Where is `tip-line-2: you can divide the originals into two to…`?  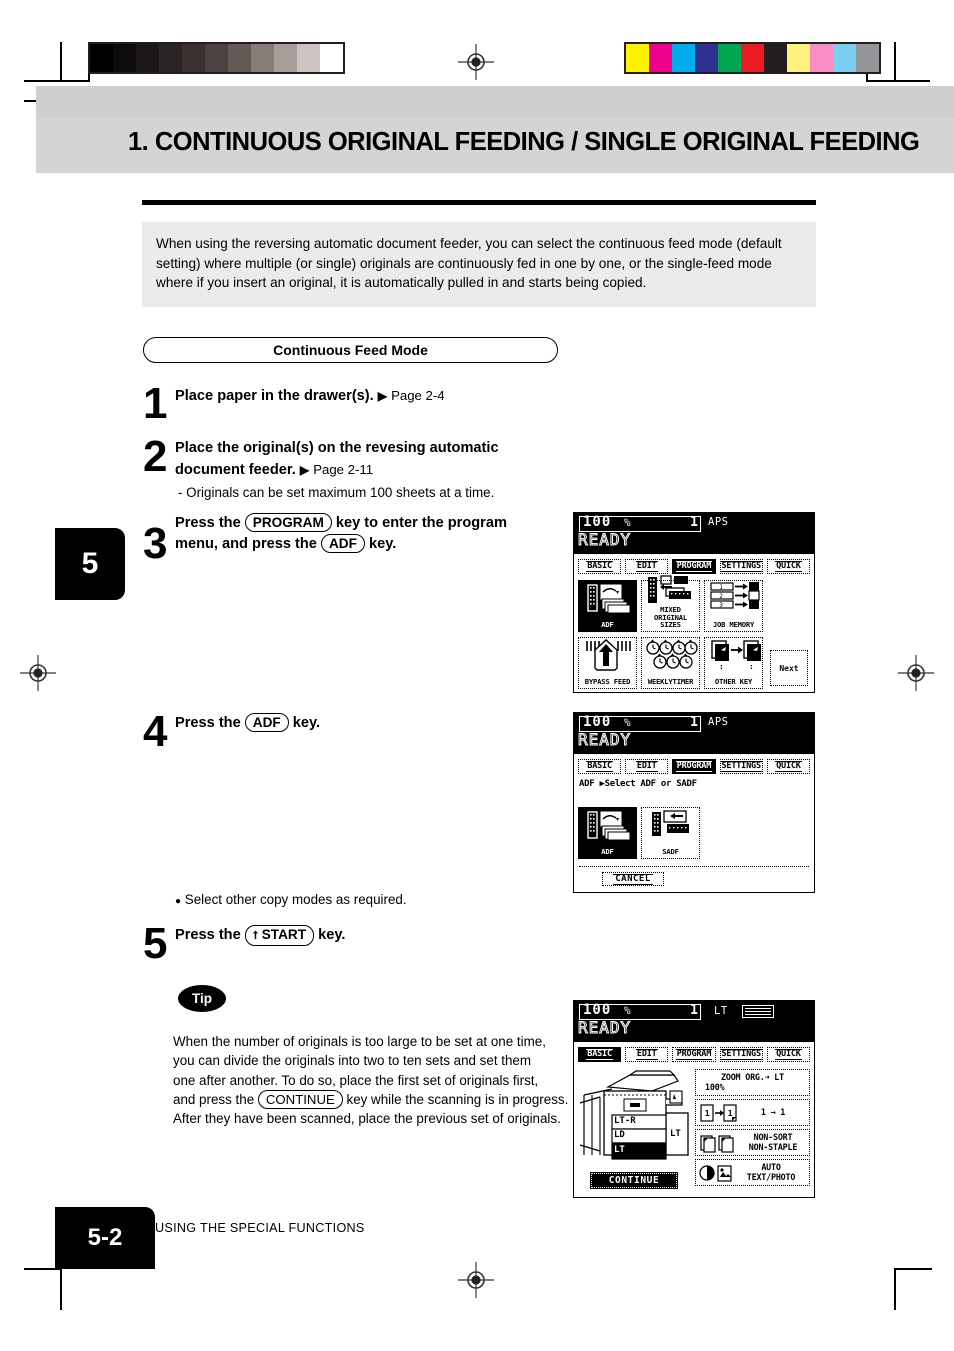
tip-line-2: you can divide the originals into two to… is located at coordinates (352, 1061).